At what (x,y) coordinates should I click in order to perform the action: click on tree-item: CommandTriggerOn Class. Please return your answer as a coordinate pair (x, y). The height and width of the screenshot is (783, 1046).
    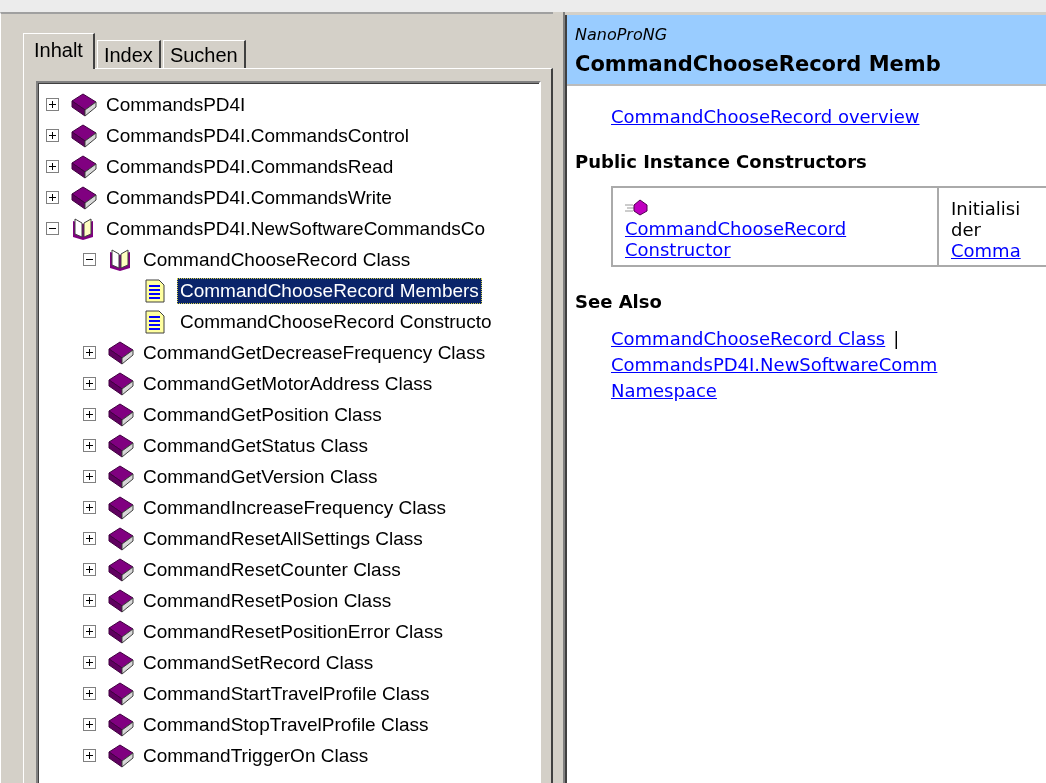
    Looking at the image, I should click on (256, 755).